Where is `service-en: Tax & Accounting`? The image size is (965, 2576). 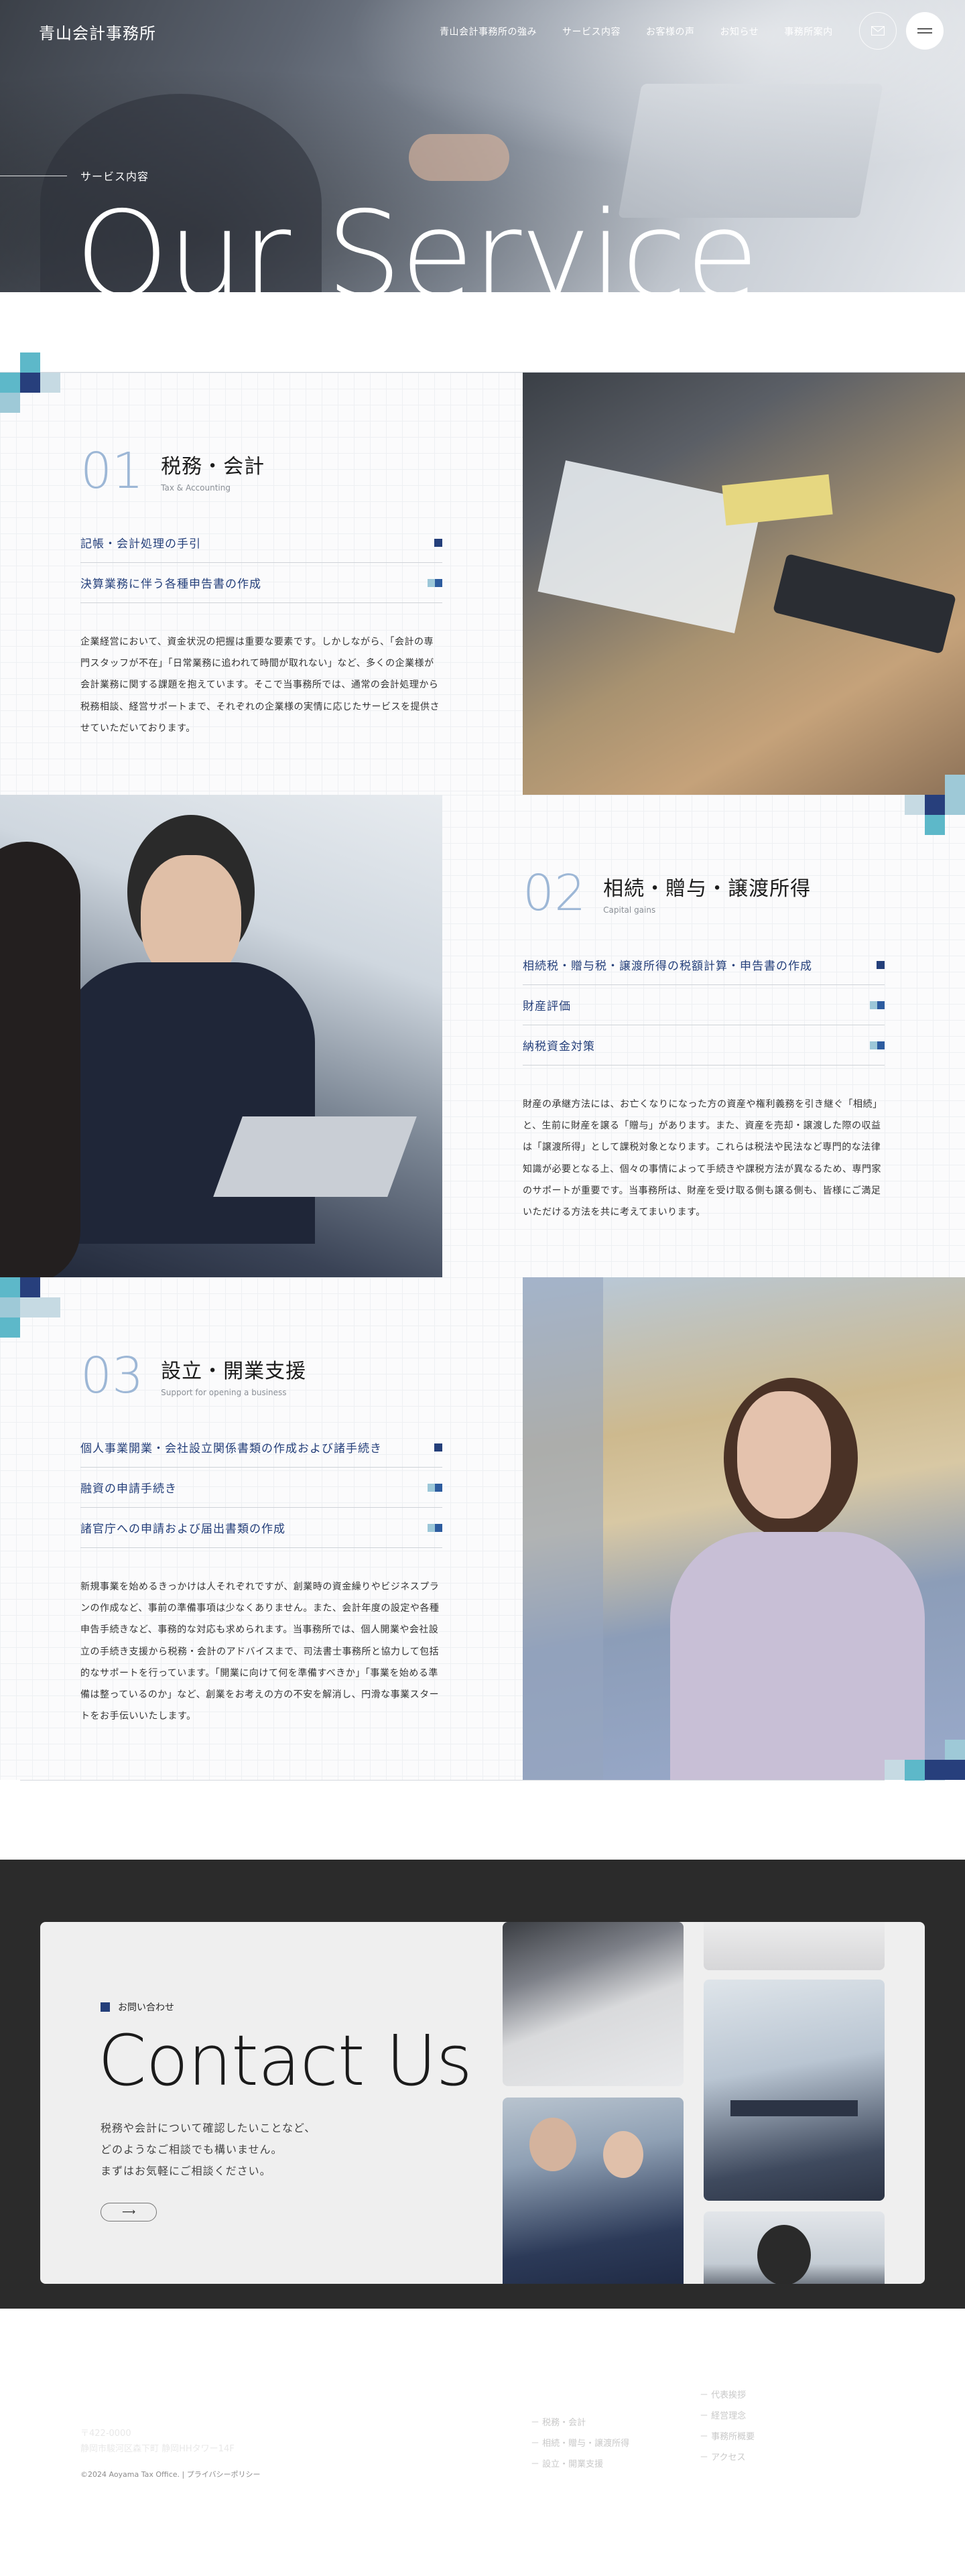
service-en: Tax & Accounting is located at coordinates (196, 488).